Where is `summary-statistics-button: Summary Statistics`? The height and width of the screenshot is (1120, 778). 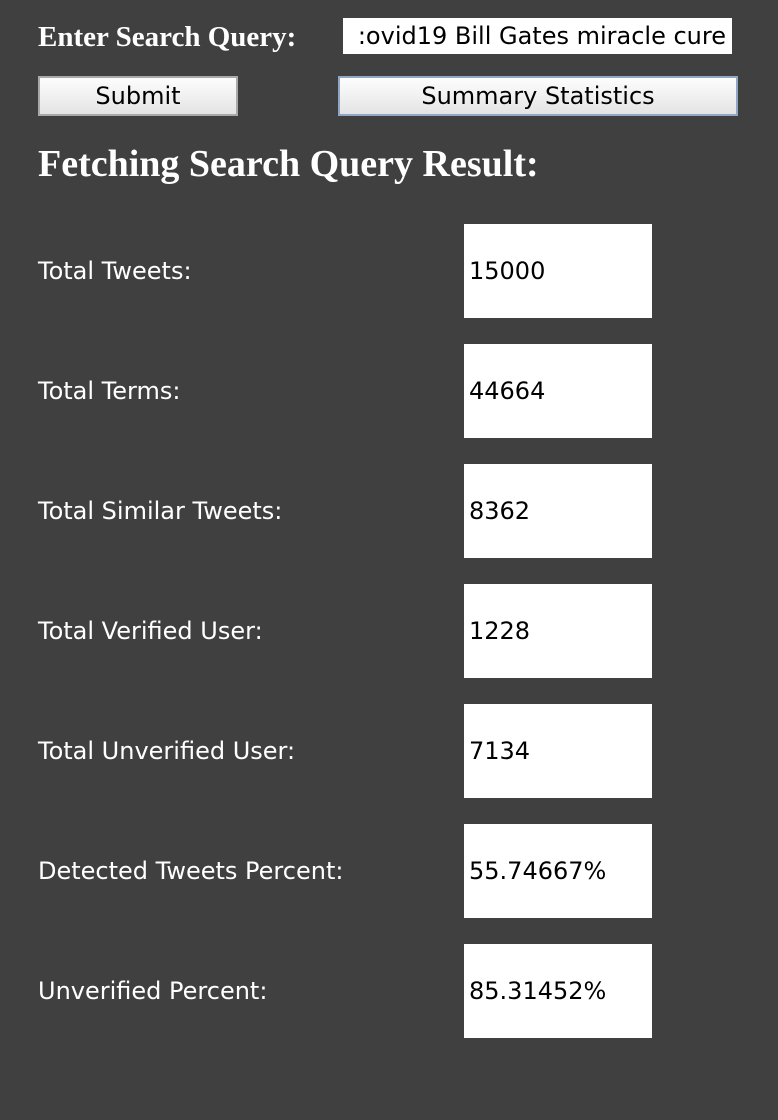
summary-statistics-button: Summary Statistics is located at coordinates (538, 96).